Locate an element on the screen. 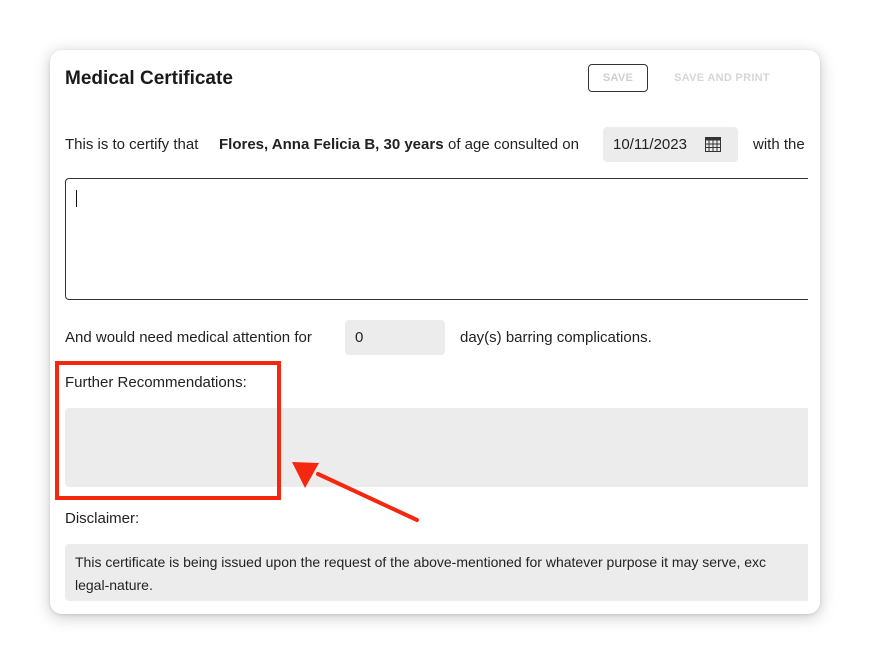 The width and height of the screenshot is (870, 664). attention-suffix-text: day(s) barring complications. is located at coordinates (556, 337).